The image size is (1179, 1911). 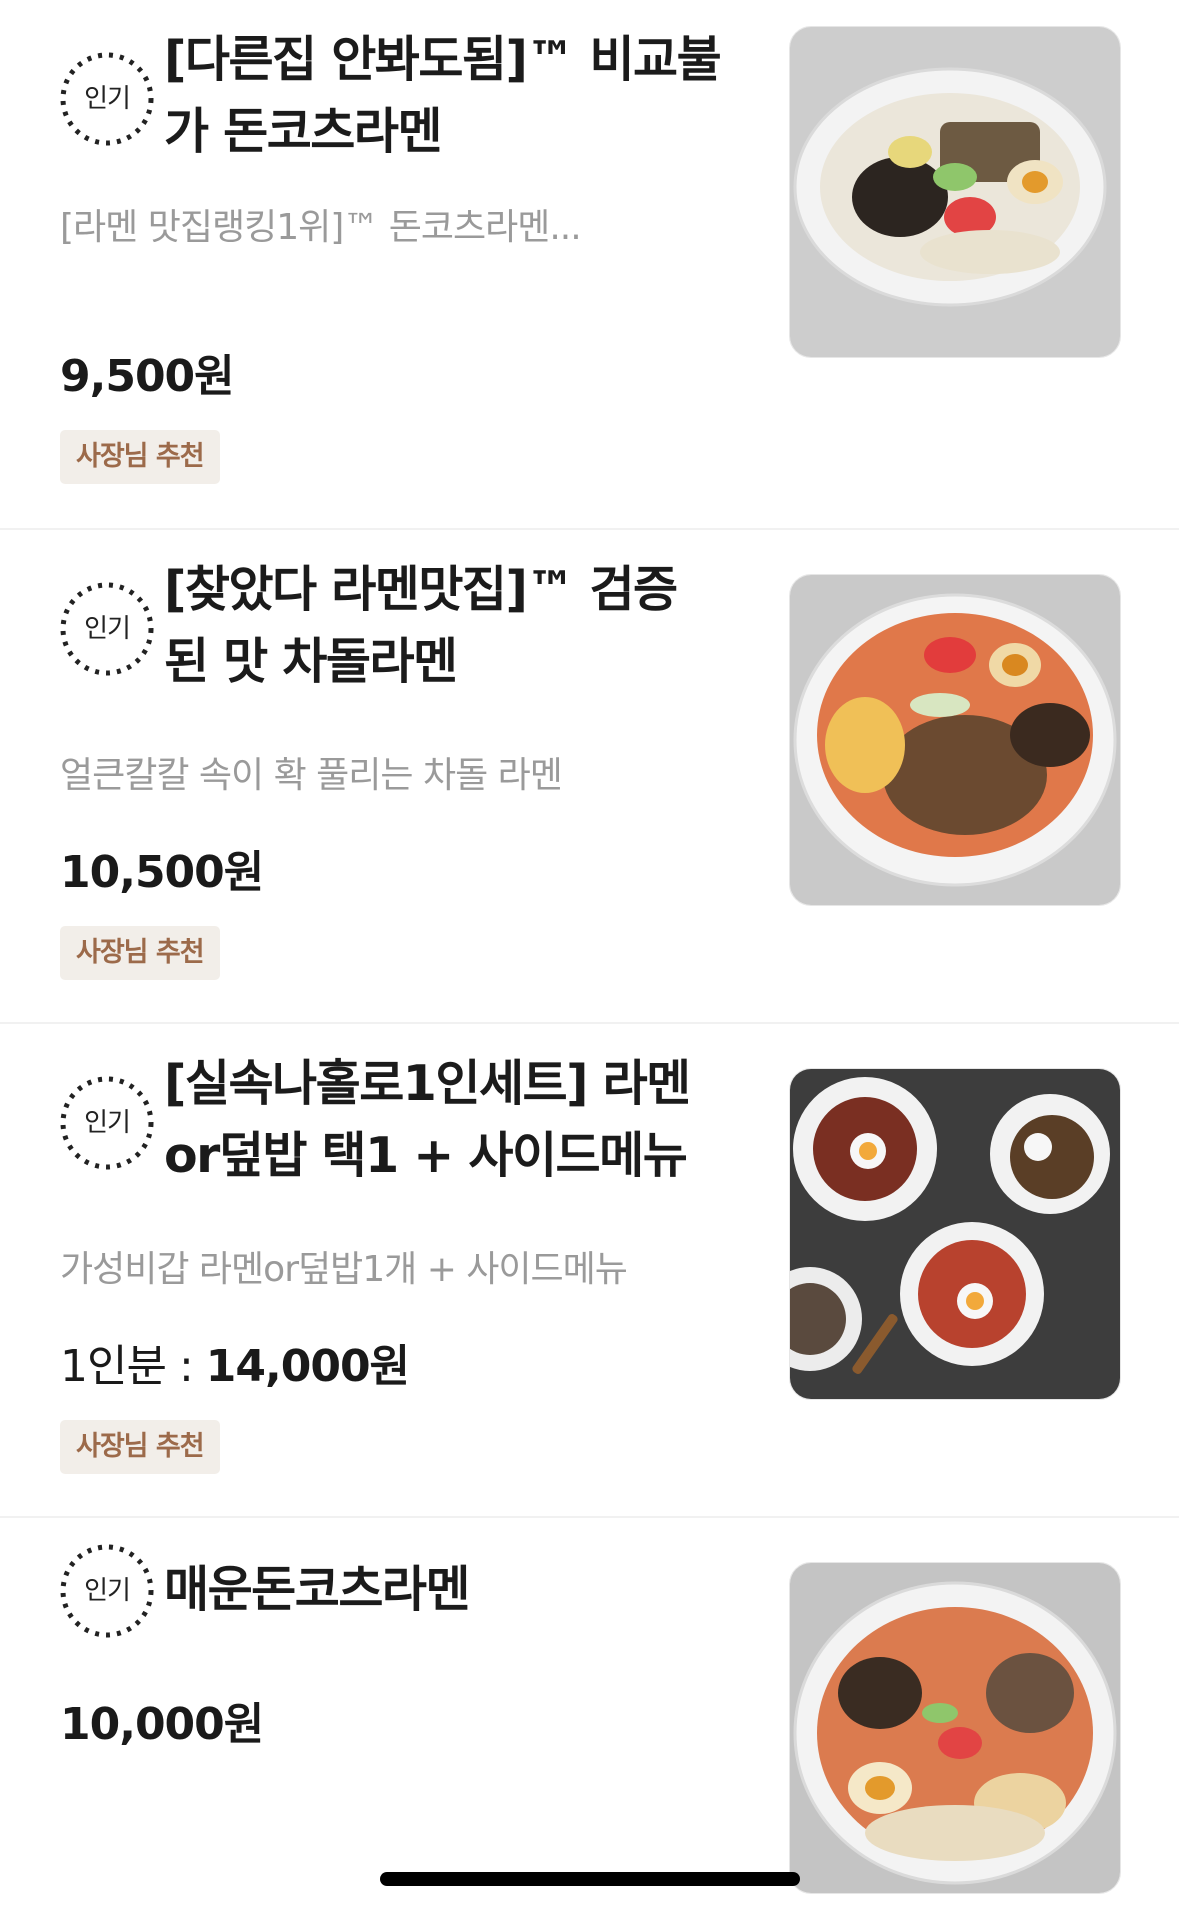 What do you see at coordinates (307, 1366) in the screenshot?
I see `price-value: 14,000원` at bounding box center [307, 1366].